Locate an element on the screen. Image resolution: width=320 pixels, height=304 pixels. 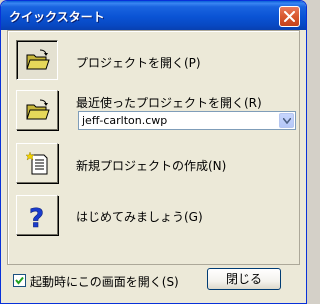
open-project-label: プロジェクトを開く(P) is located at coordinates (138, 62).